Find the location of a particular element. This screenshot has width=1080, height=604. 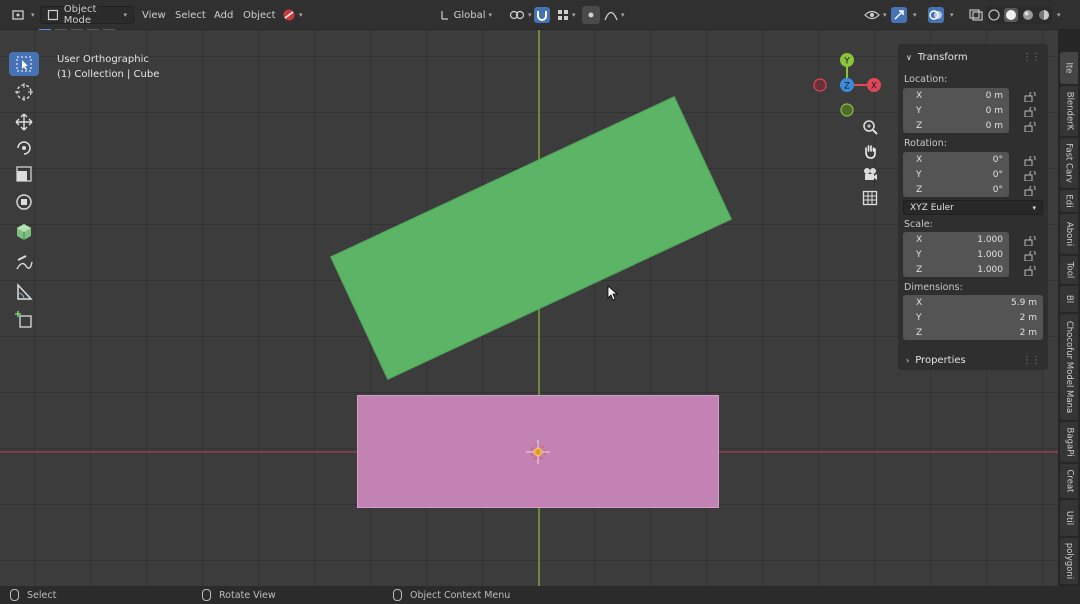

transform-tool is located at coordinates (24, 202).